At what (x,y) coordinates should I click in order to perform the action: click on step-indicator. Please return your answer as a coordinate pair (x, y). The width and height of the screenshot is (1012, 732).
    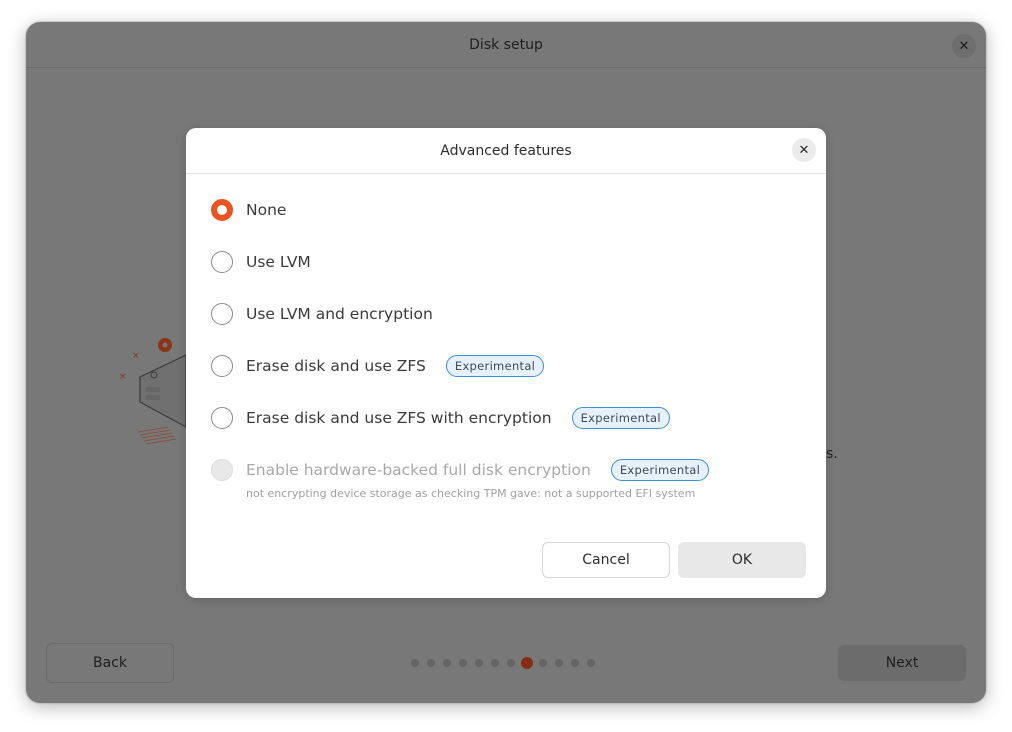
    Looking at the image, I should click on (507, 663).